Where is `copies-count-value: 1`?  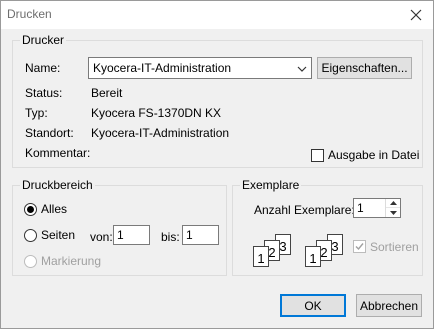 copies-count-value: 1 is located at coordinates (360, 208).